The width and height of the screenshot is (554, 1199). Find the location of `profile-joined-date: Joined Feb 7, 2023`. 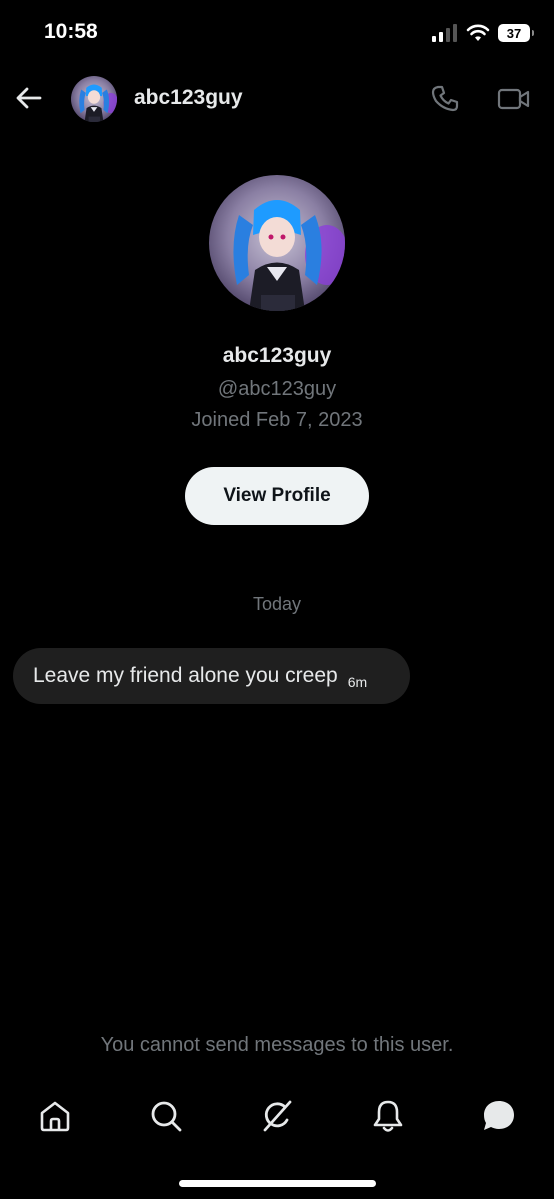

profile-joined-date: Joined Feb 7, 2023 is located at coordinates (277, 420).